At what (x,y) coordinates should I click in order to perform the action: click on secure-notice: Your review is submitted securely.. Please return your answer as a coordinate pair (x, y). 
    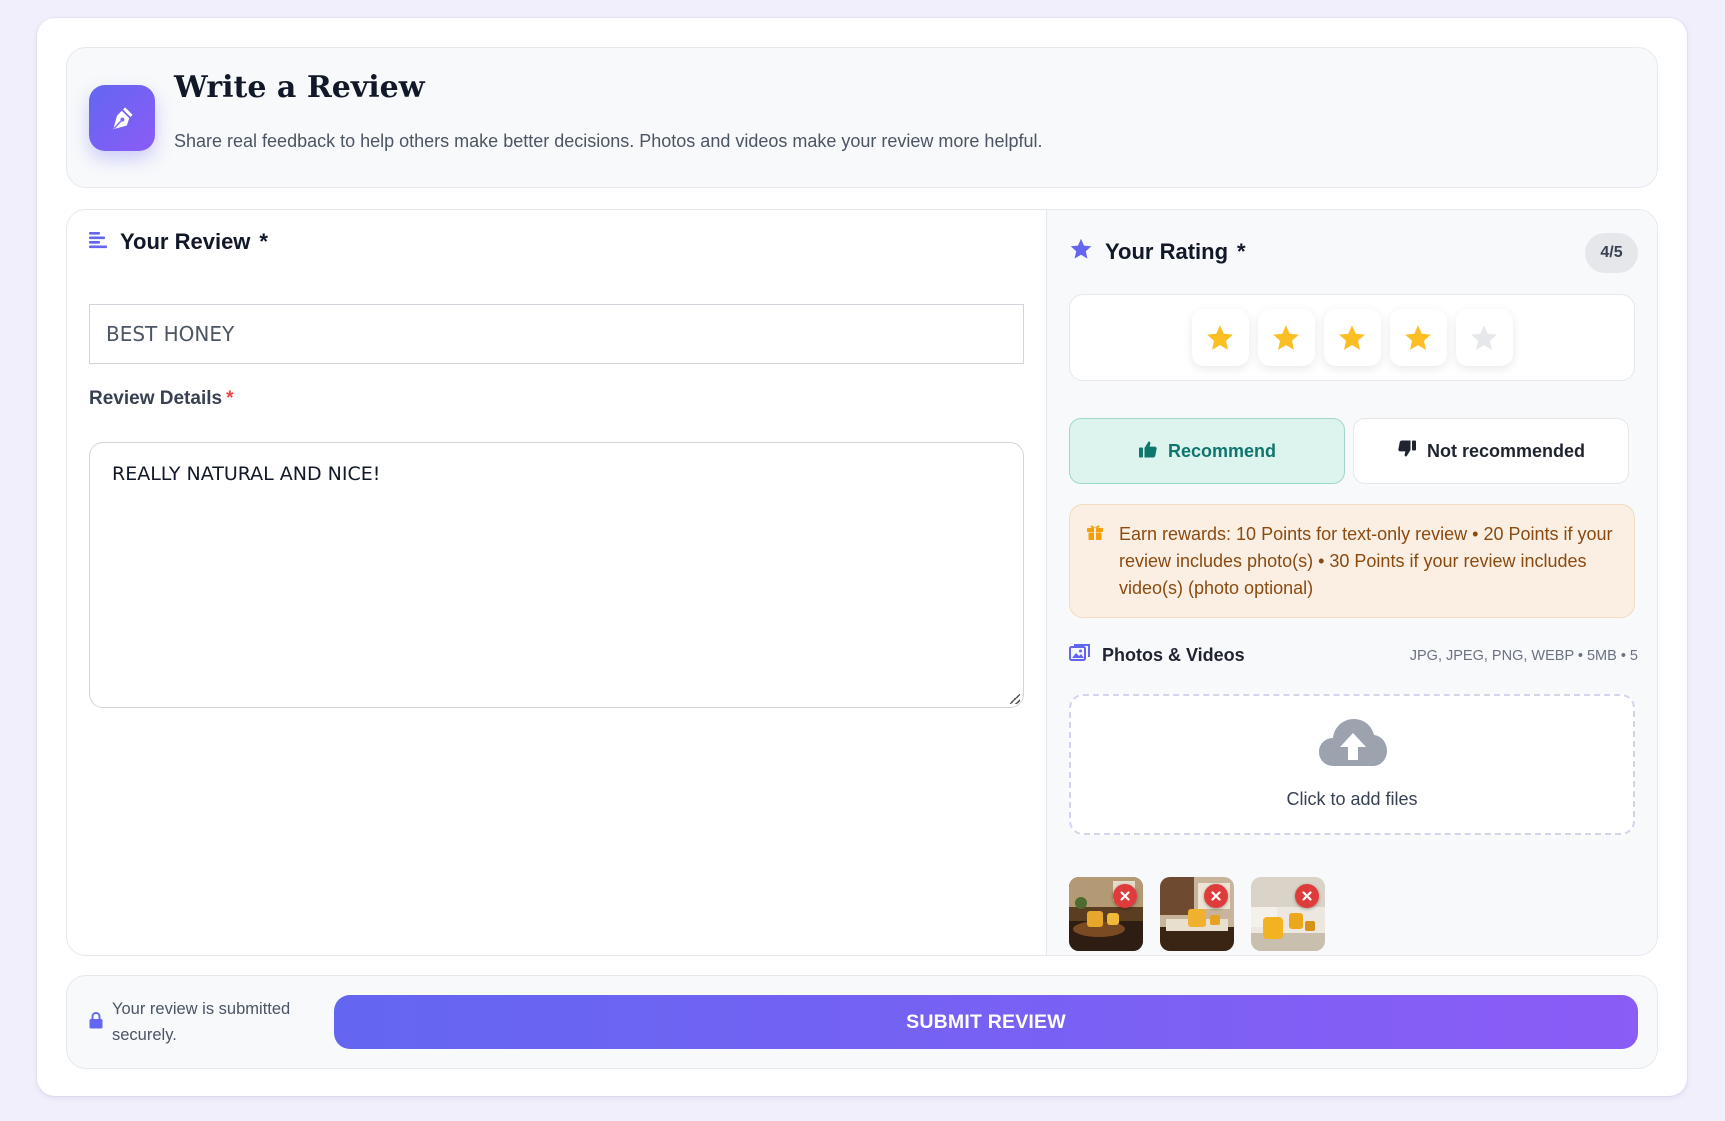
    Looking at the image, I should click on (195, 1022).